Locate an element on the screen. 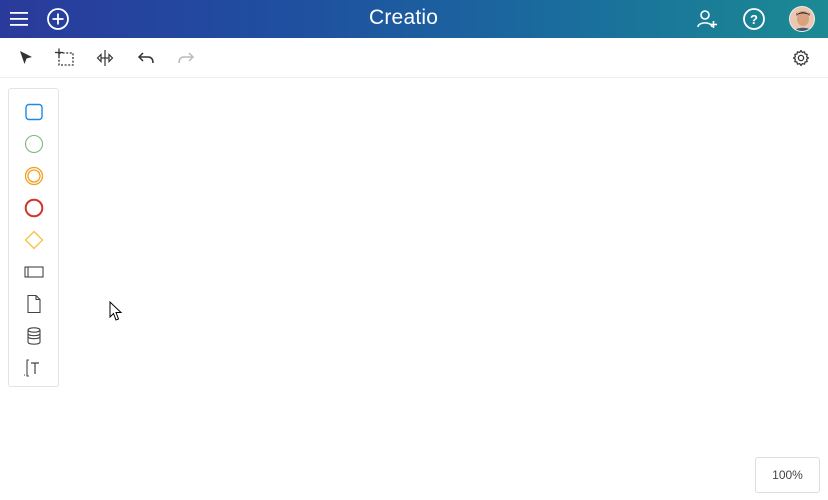  task-icon is located at coordinates (34, 112).